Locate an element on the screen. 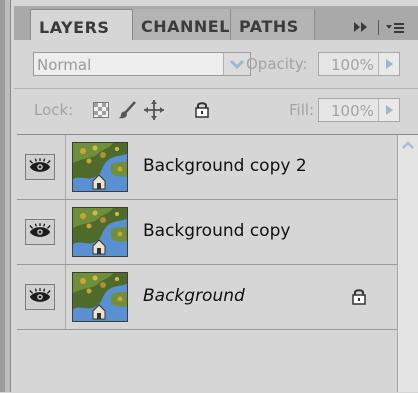 The image size is (418, 393). layers-scrollbar is located at coordinates (407, 263).